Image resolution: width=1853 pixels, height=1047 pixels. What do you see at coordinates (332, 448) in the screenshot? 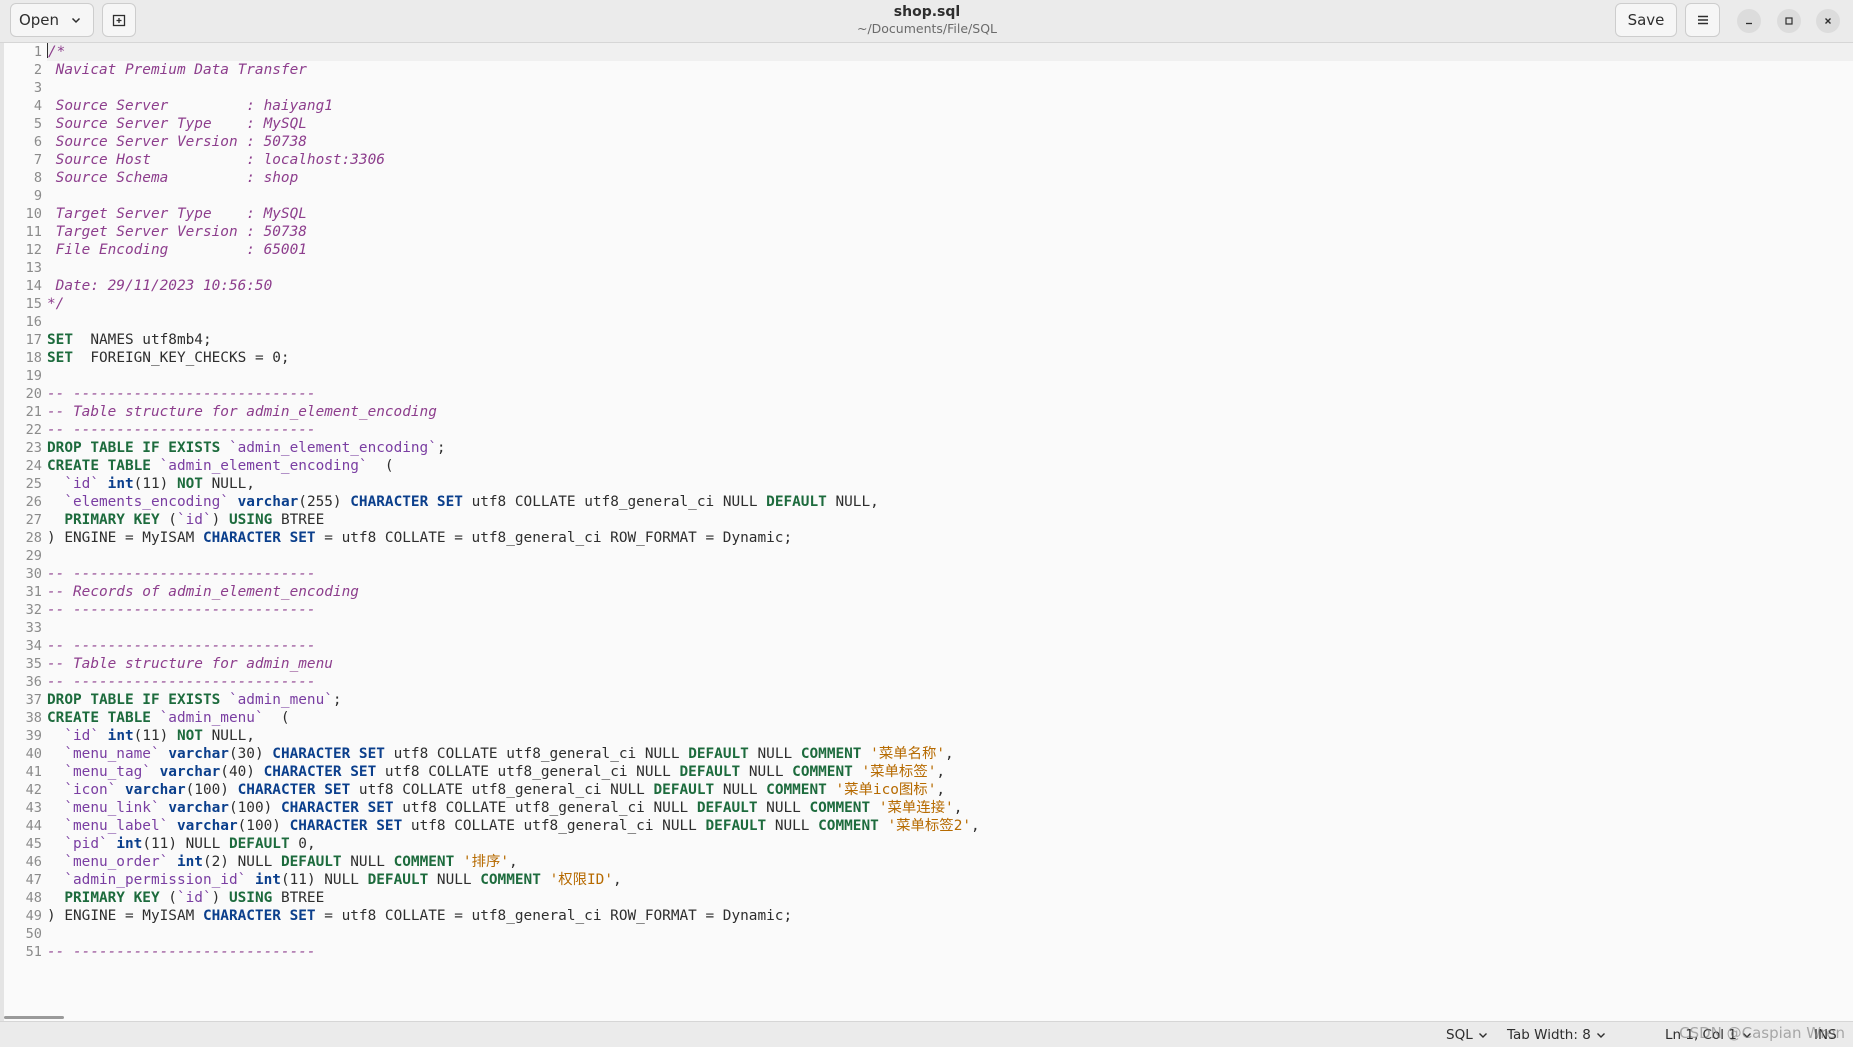
I see `code-token: `admin_element_encoding`` at bounding box center [332, 448].